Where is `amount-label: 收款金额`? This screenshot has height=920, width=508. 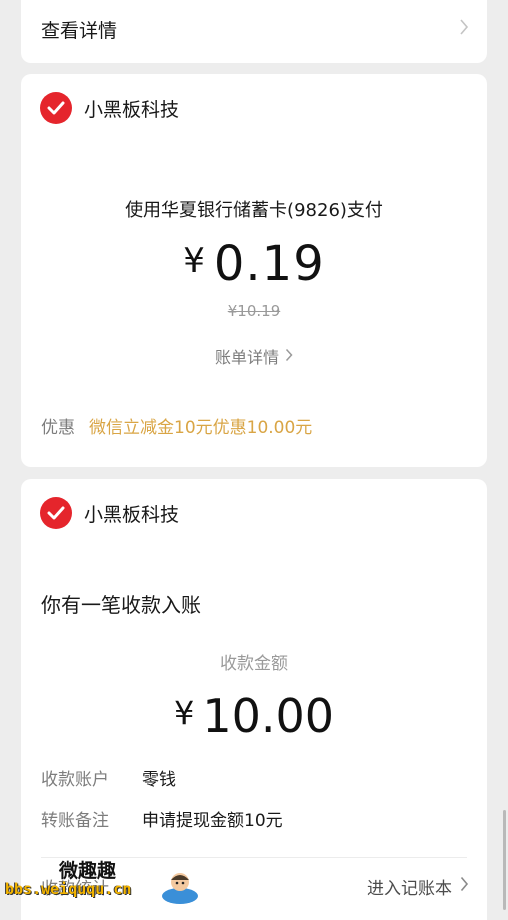
amount-label: 收款金额 is located at coordinates (254, 664).